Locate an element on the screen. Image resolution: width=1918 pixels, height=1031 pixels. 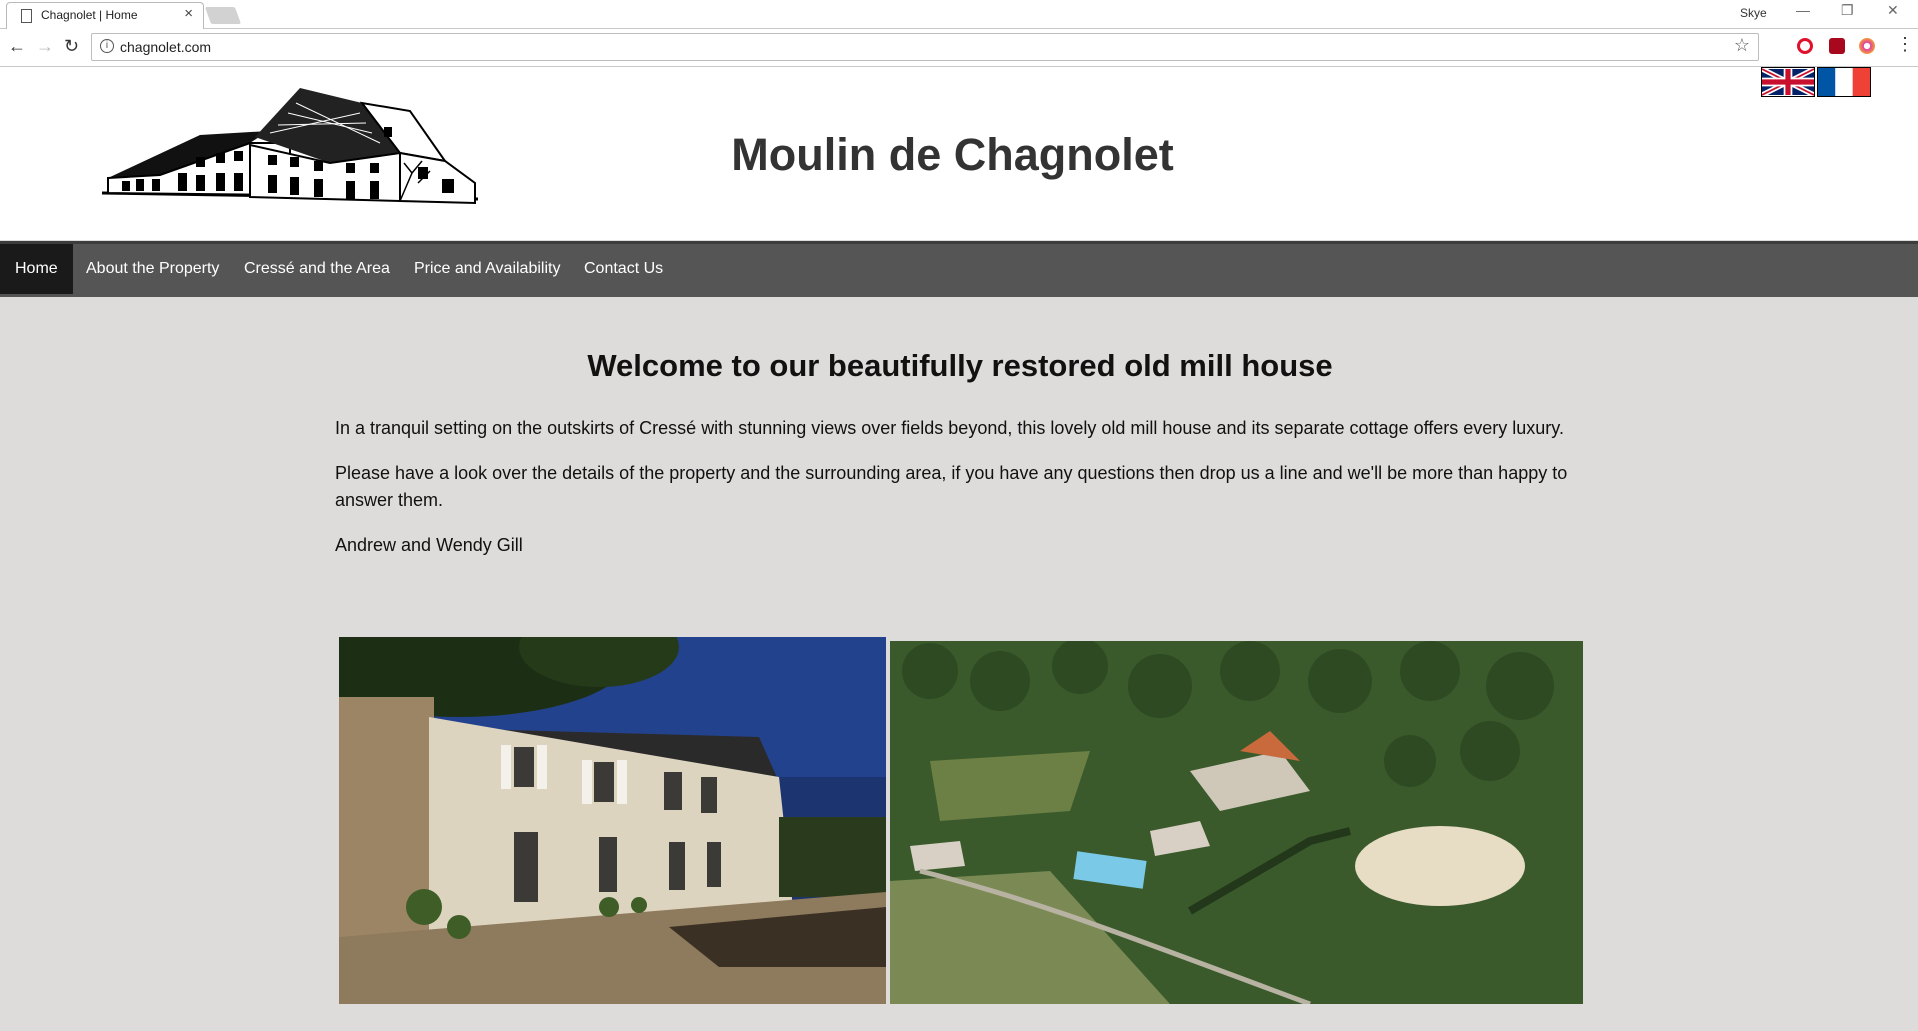
instagram-extension-icon is located at coordinates (1867, 46).